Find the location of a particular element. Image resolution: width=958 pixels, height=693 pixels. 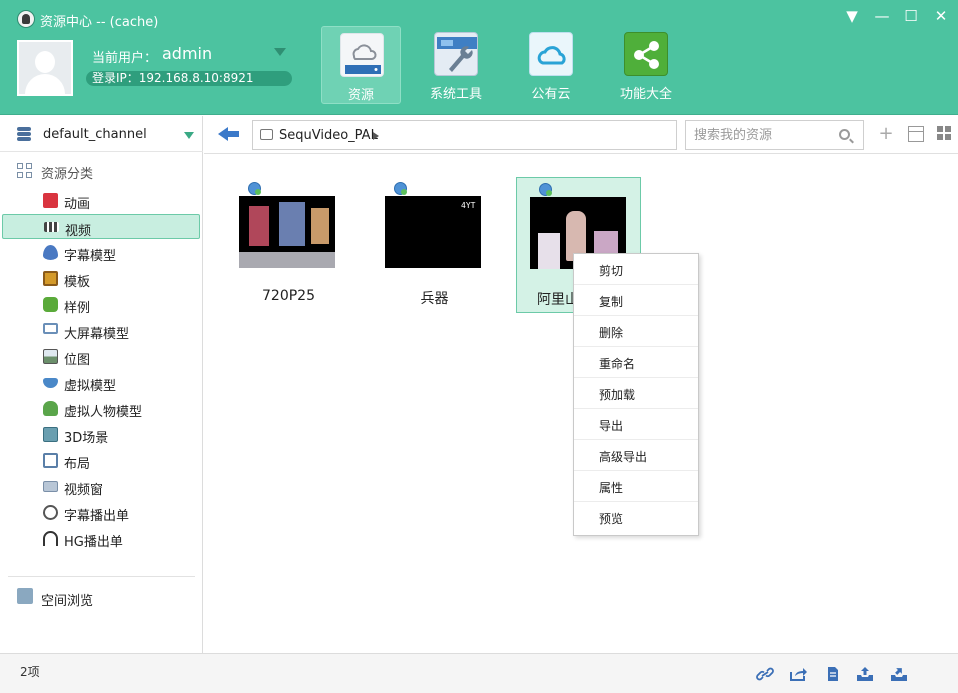

search-icon is located at coordinates (844, 134).